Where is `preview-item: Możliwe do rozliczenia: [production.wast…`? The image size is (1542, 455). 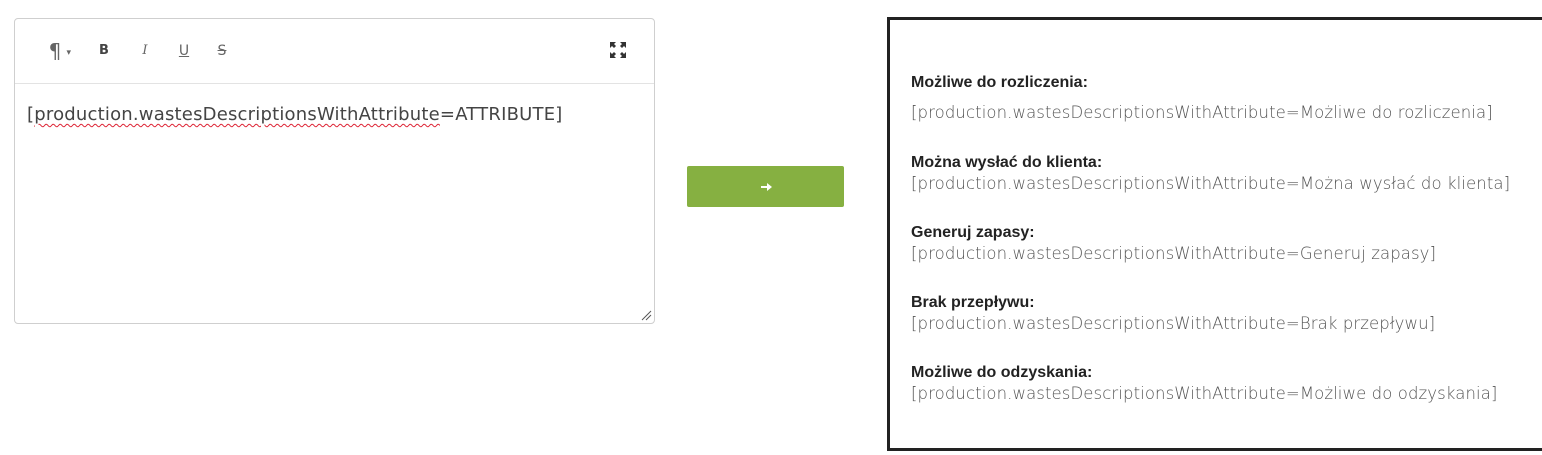
preview-item: Możliwe do rozliczenia: [production.wast… is located at coordinates (1202, 98).